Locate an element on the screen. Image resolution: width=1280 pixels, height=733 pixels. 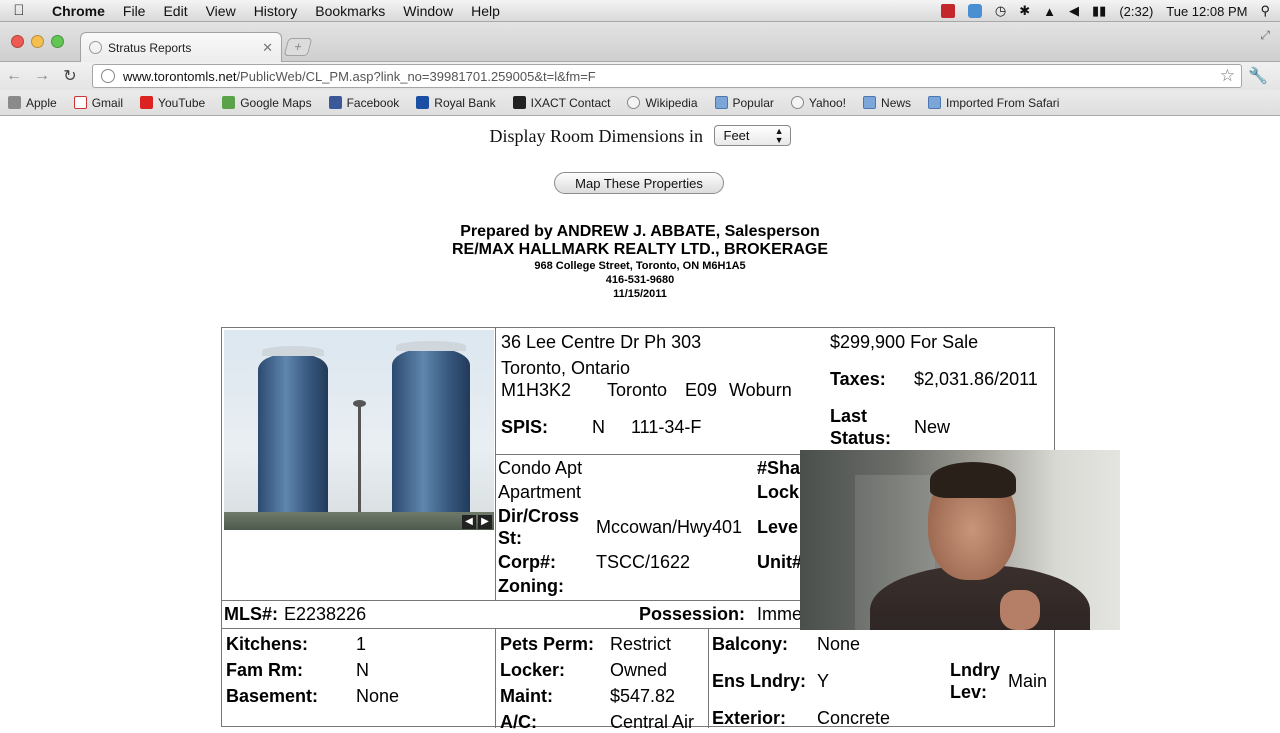
last-status-label-2: Status: is located at coordinates (861, 438).